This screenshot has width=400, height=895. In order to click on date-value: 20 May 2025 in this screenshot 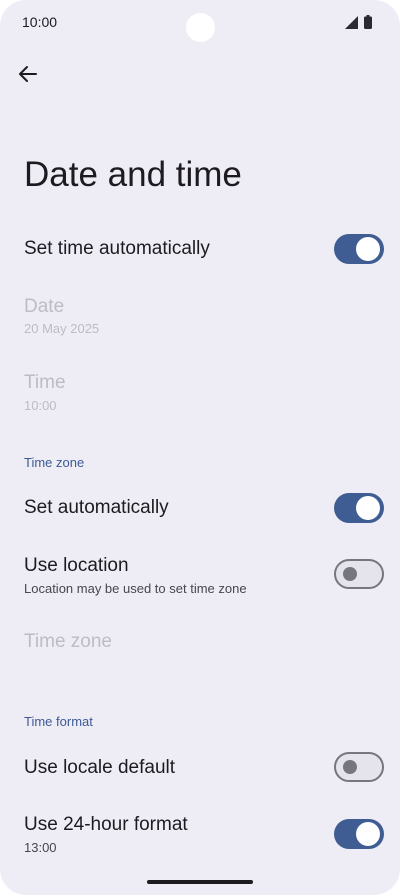, I will do `click(62, 328)`.